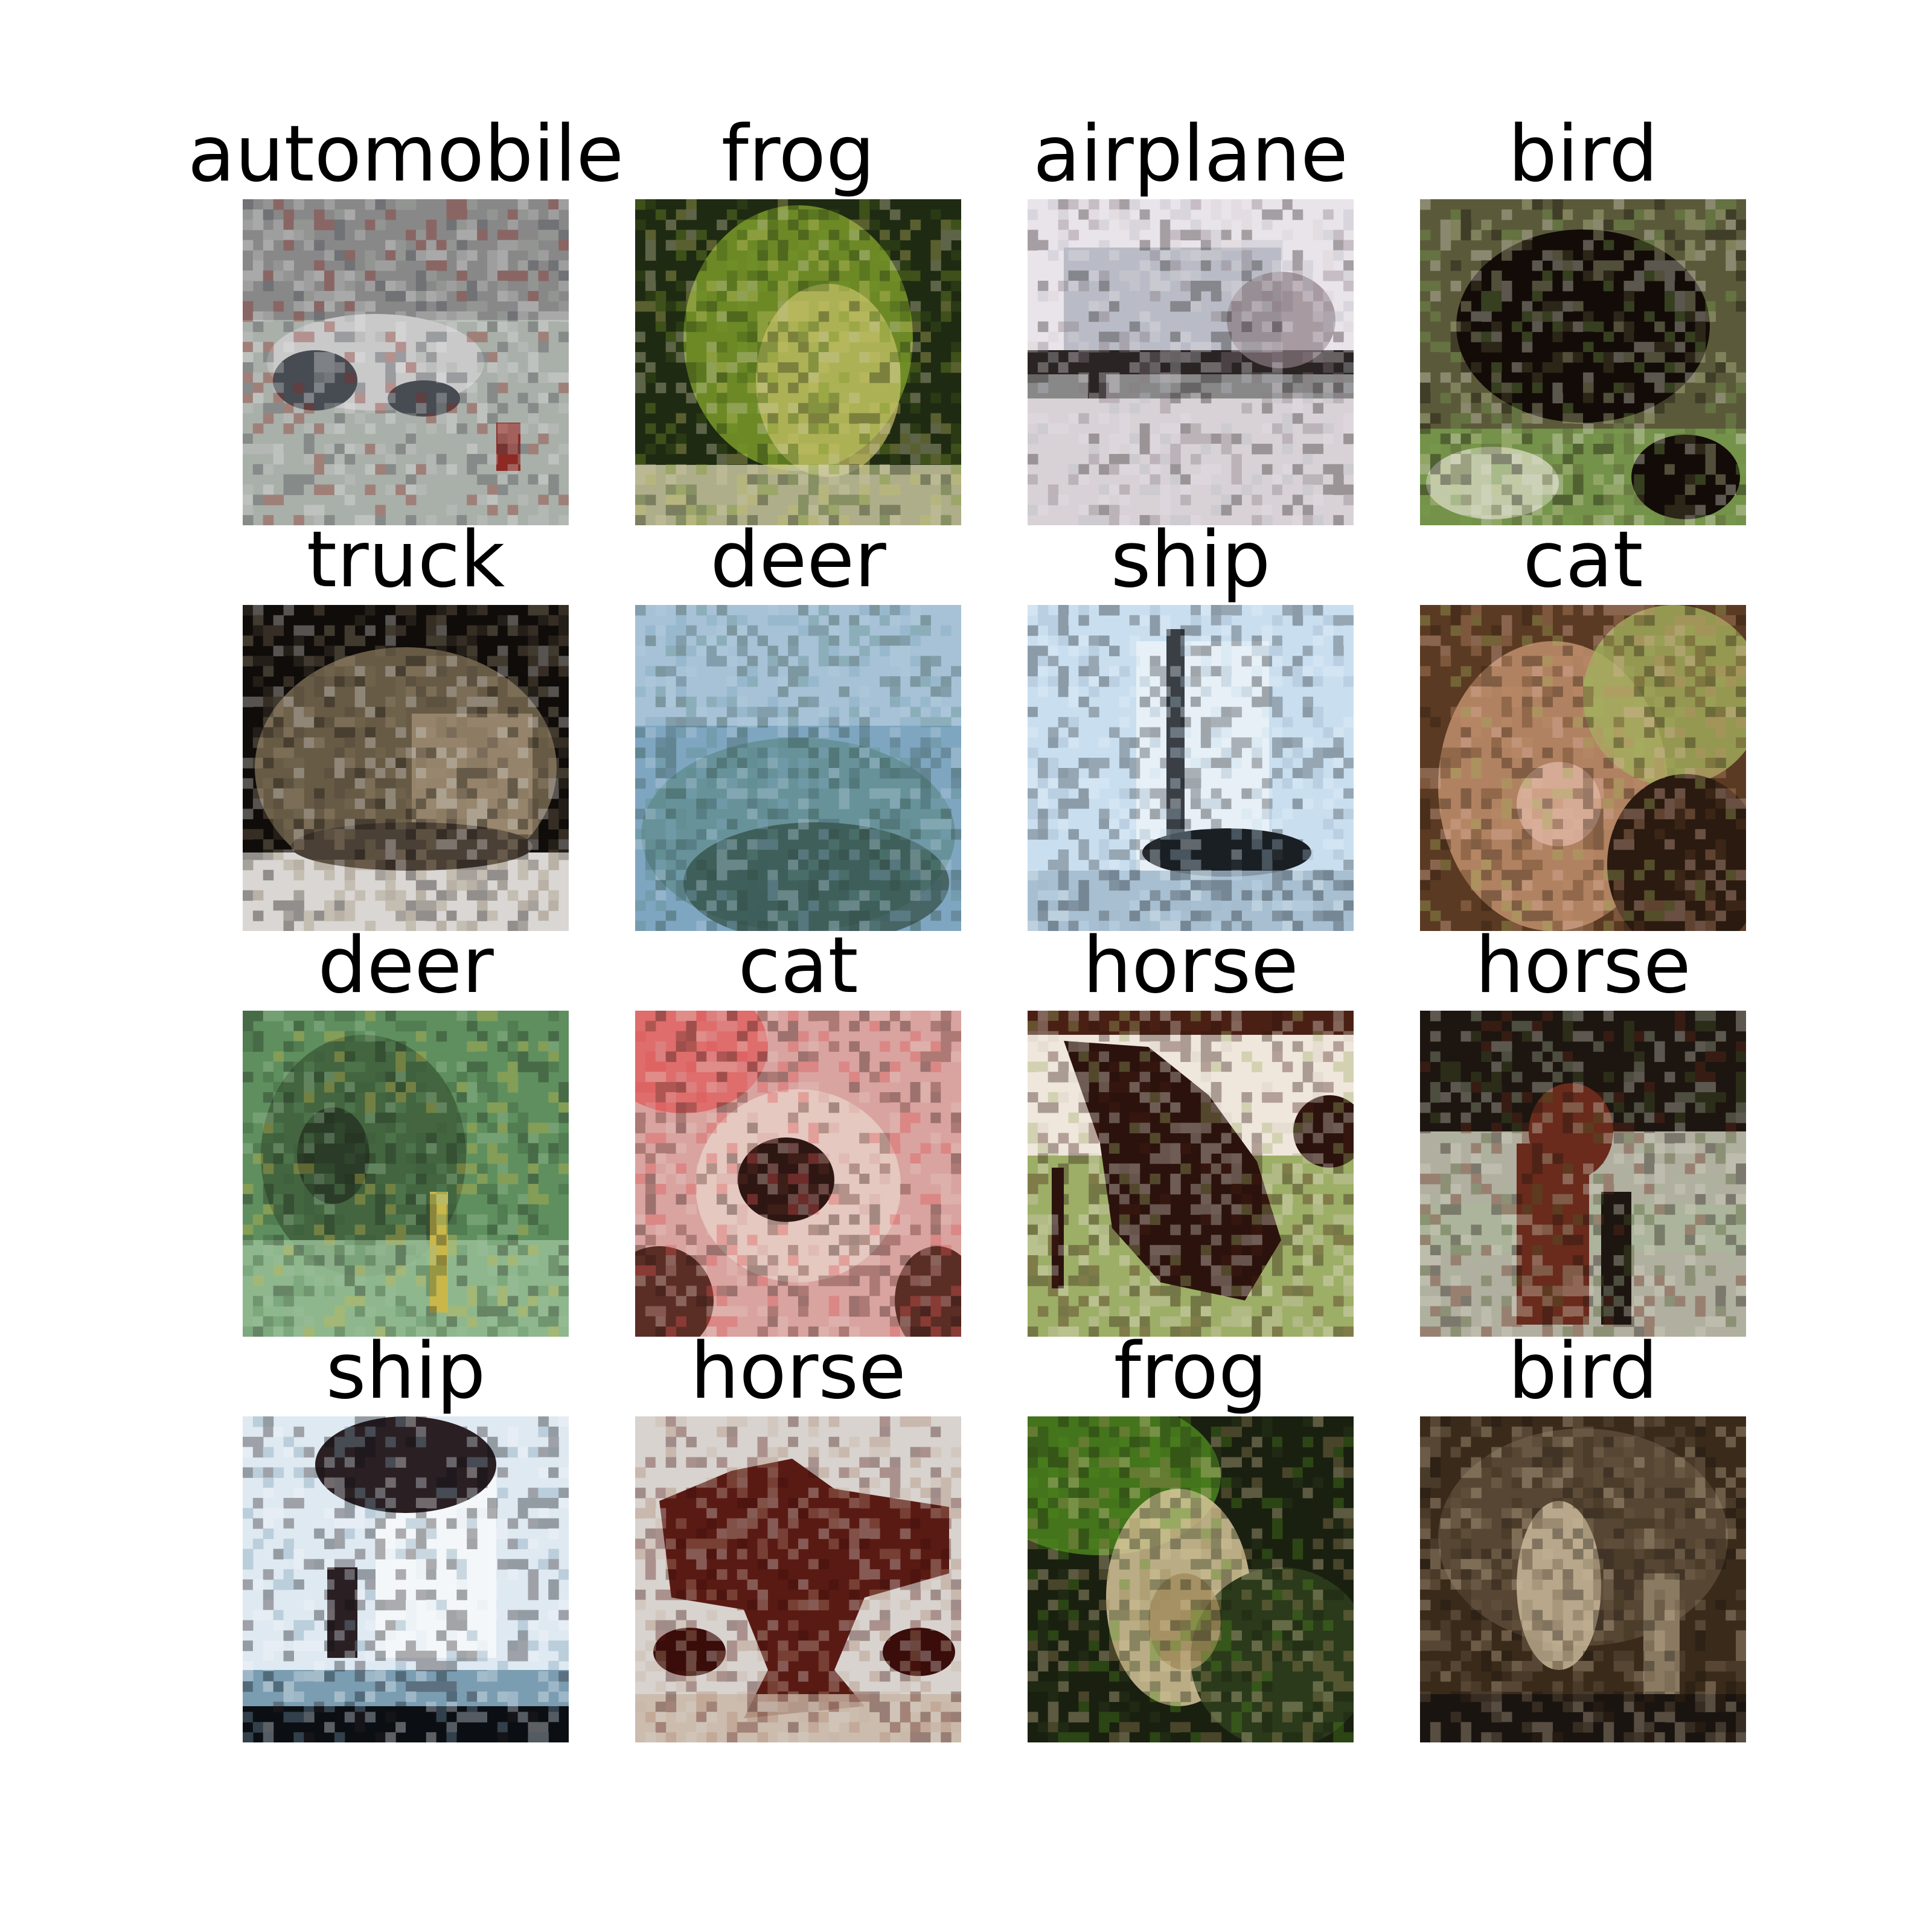 This screenshot has height=1932, width=1932. I want to click on generated-image-truck, so click(406, 768).